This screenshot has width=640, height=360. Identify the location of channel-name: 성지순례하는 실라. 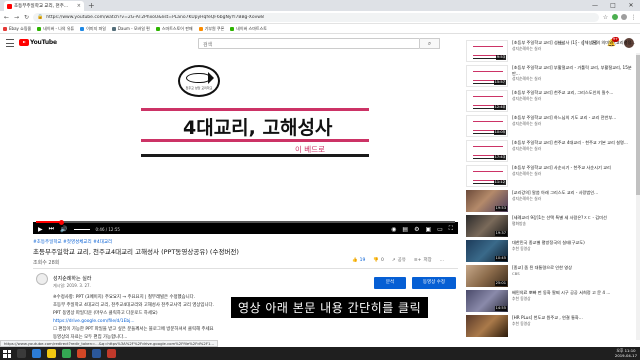
(72, 278).